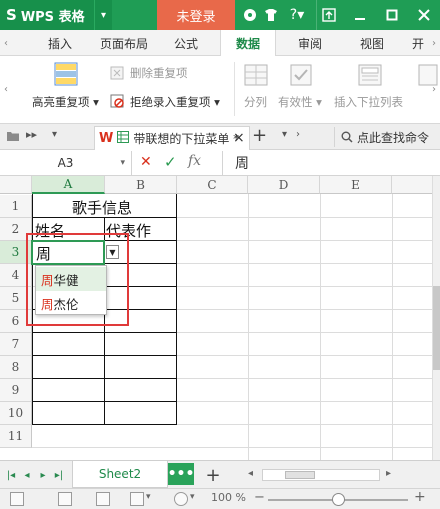 The image size is (440, 509). What do you see at coordinates (120, 474) in the screenshot?
I see `sheet-tab-sheet2: Sheet2` at bounding box center [120, 474].